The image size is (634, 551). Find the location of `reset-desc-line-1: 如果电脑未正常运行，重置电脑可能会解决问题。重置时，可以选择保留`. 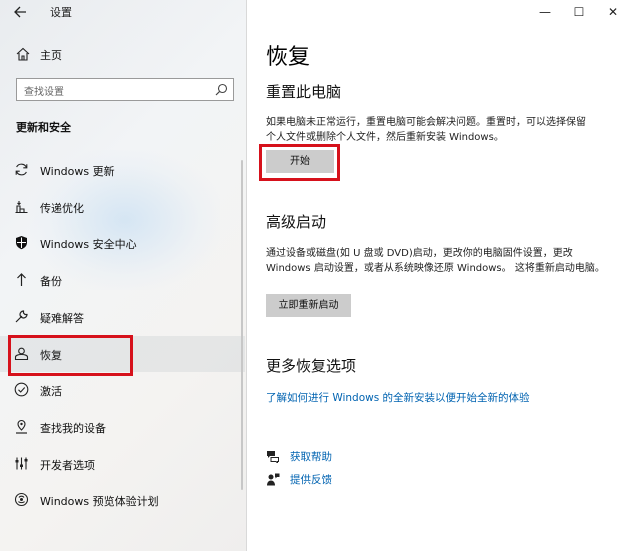

reset-desc-line-1: 如果电脑未正常运行，重置电脑可能会解决问题。重置时，可以选择保留 is located at coordinates (426, 122).